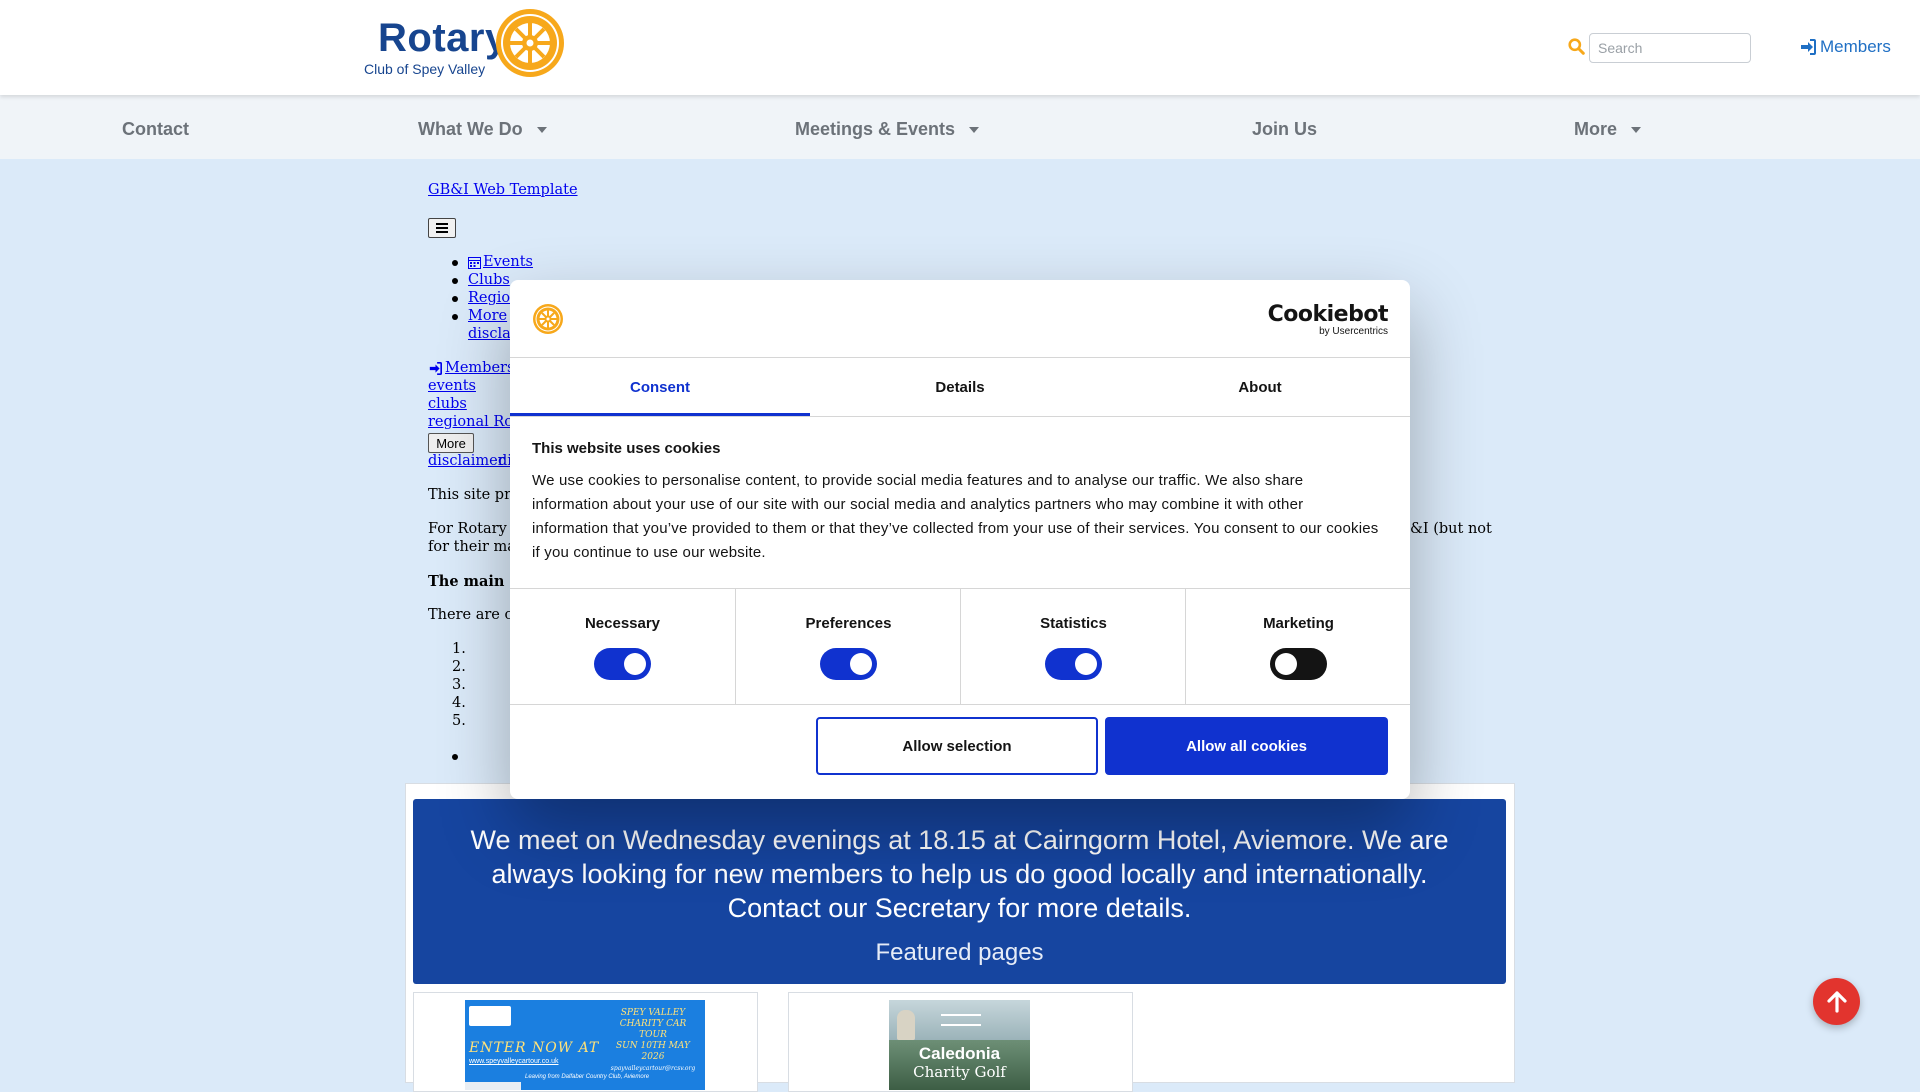  What do you see at coordinates (514, 1061) in the screenshot?
I see `poster-line: www.speyvalleycartour.co.uk` at bounding box center [514, 1061].